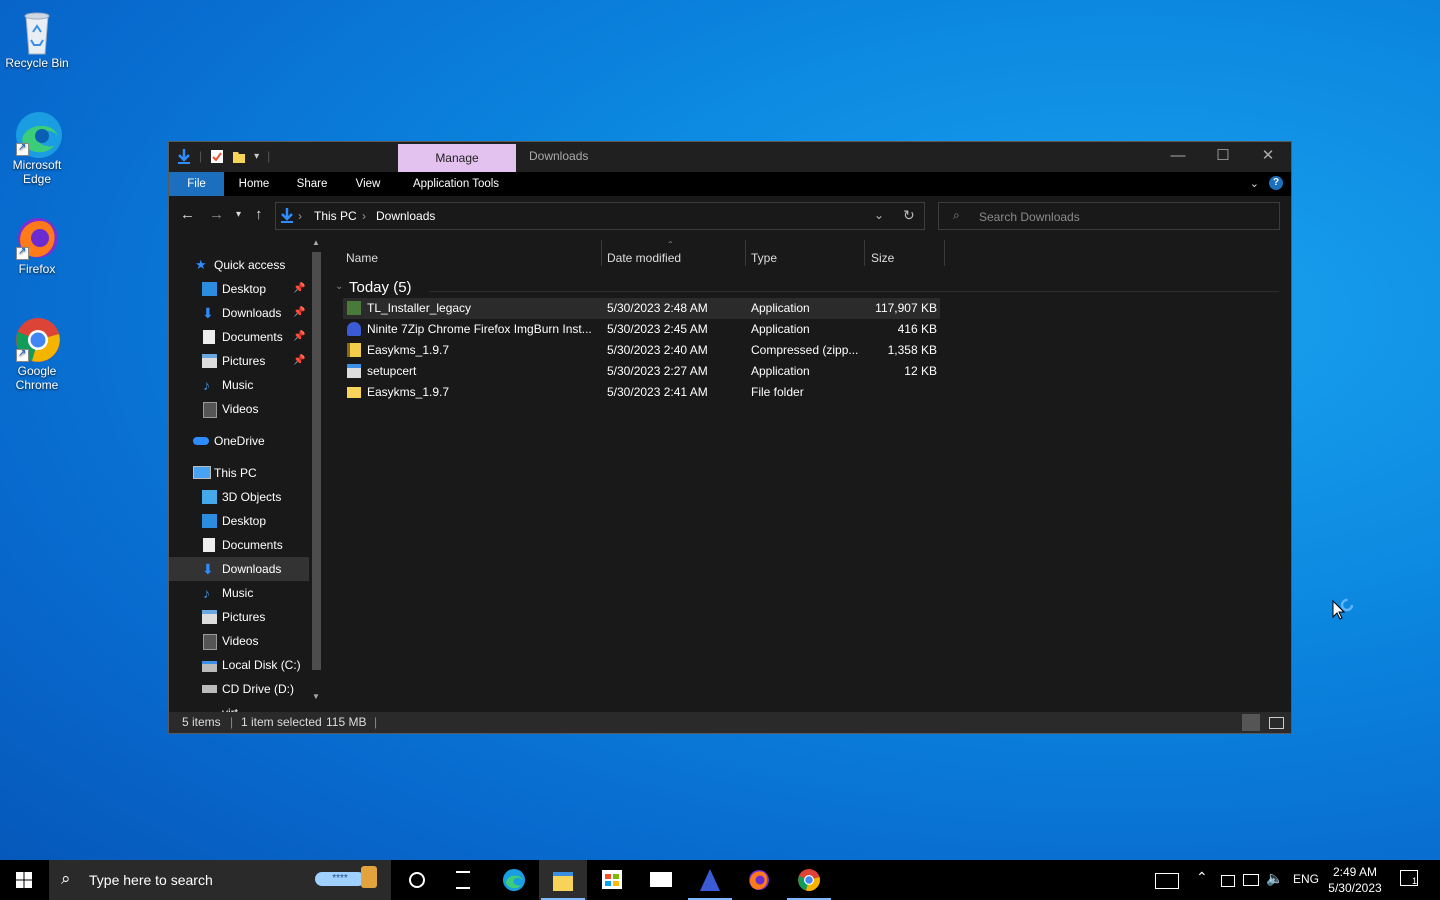 Image resolution: width=1440 pixels, height=900 pixels. I want to click on taskbar-edge, so click(514, 880).